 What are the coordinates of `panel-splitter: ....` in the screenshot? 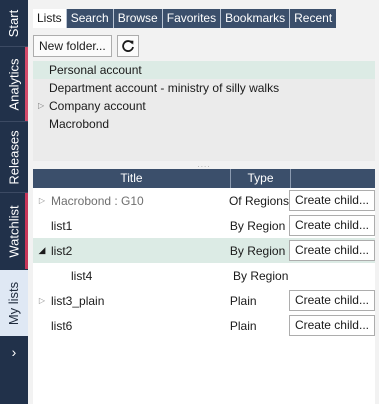 It's located at (204, 164).